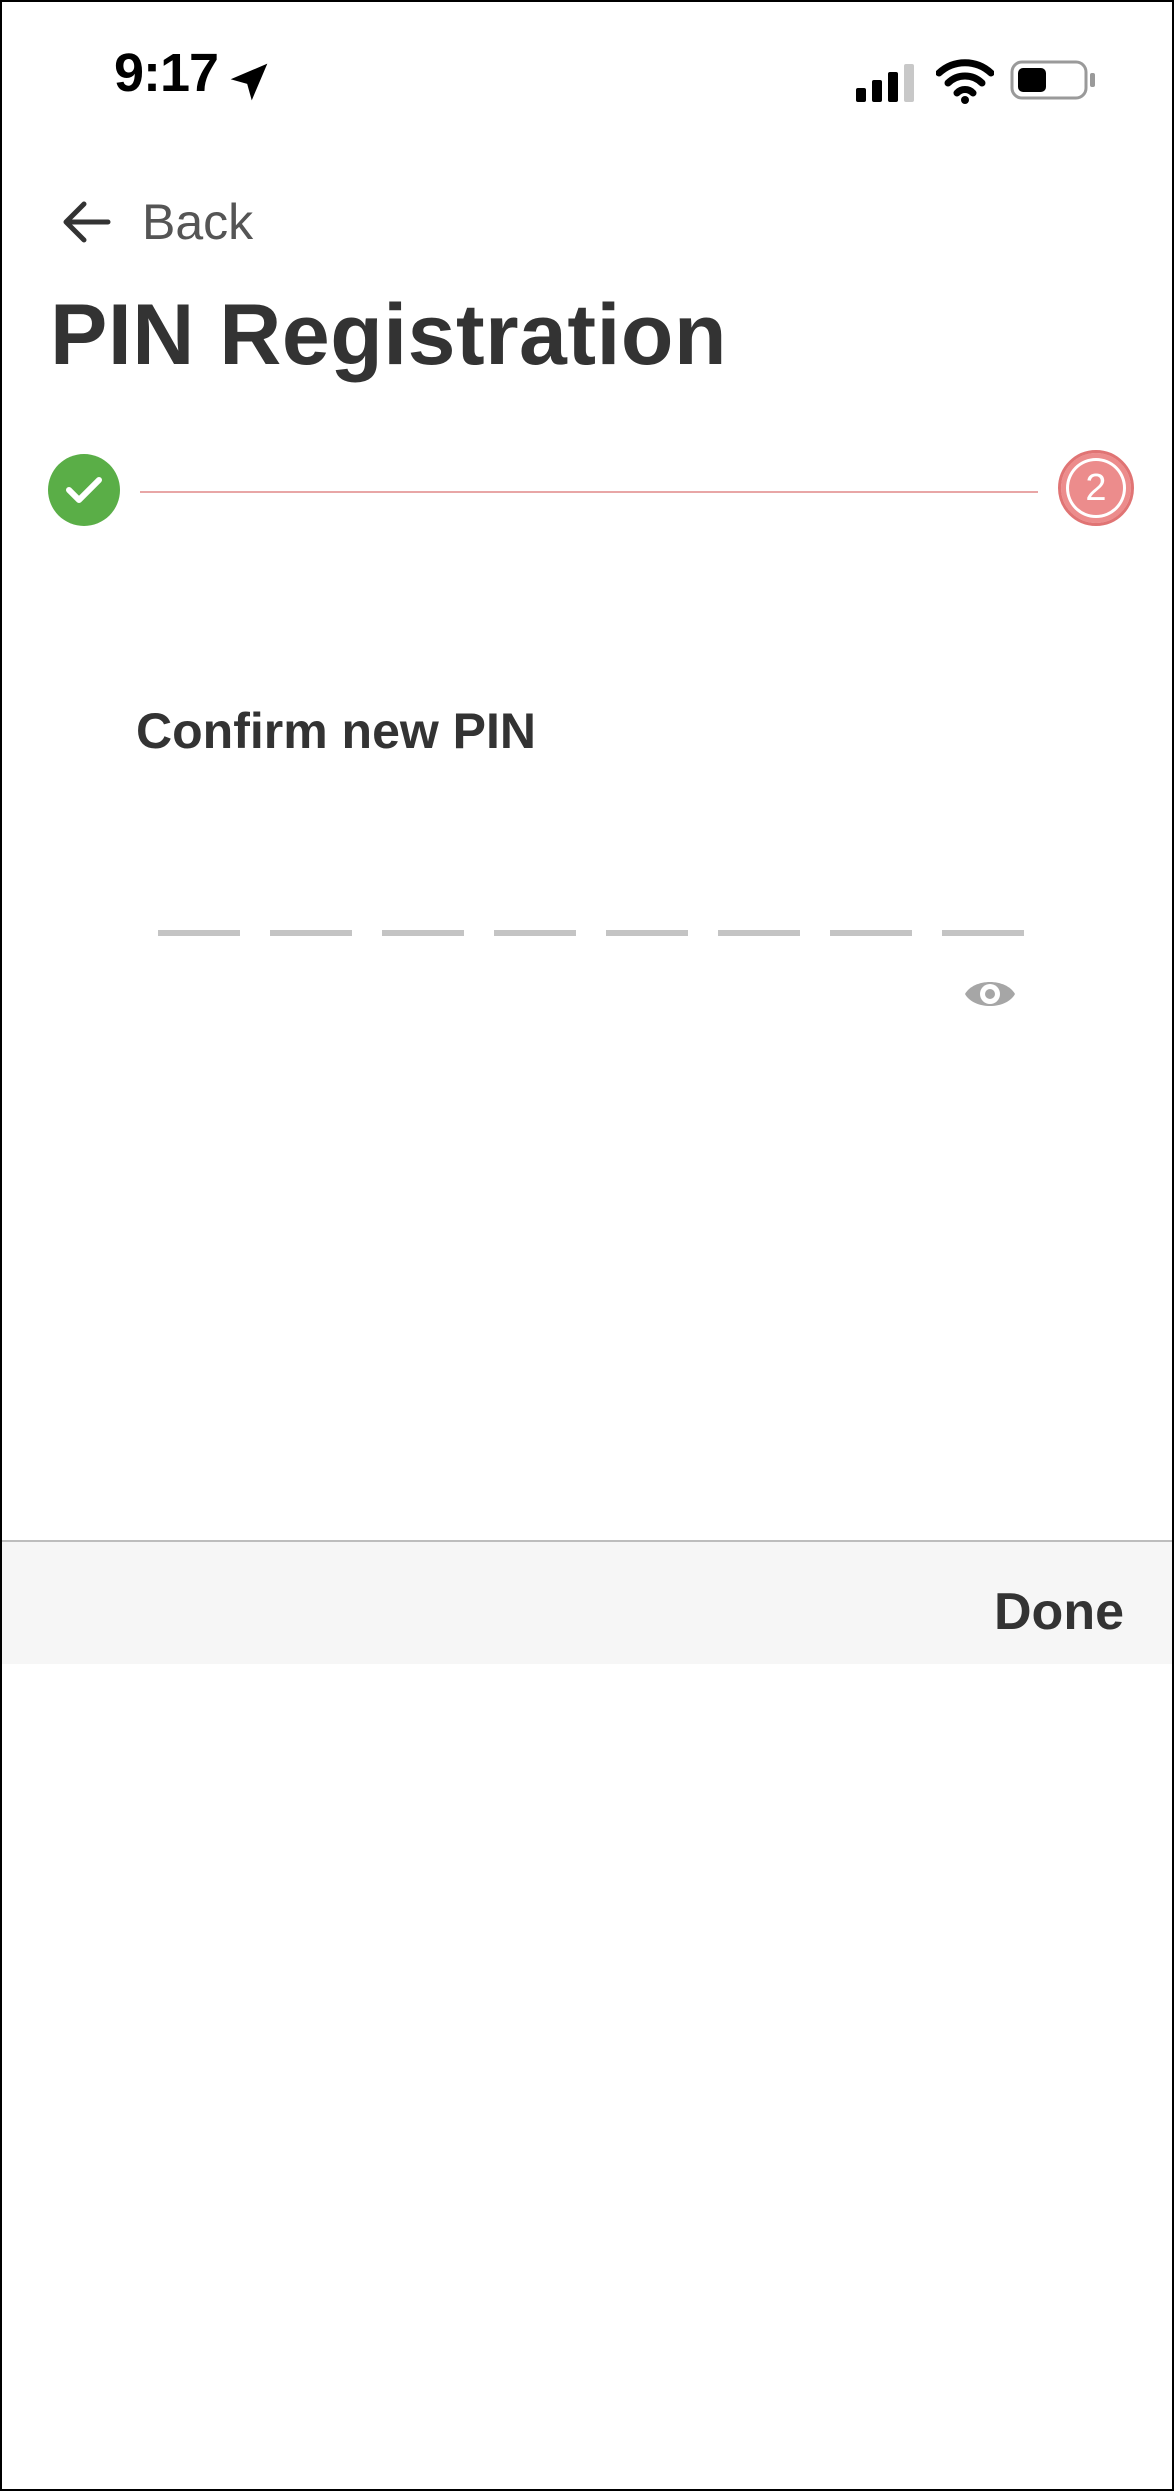 This screenshot has width=1174, height=2491. What do you see at coordinates (587, 77) in the screenshot?
I see `status-bar: 9:17` at bounding box center [587, 77].